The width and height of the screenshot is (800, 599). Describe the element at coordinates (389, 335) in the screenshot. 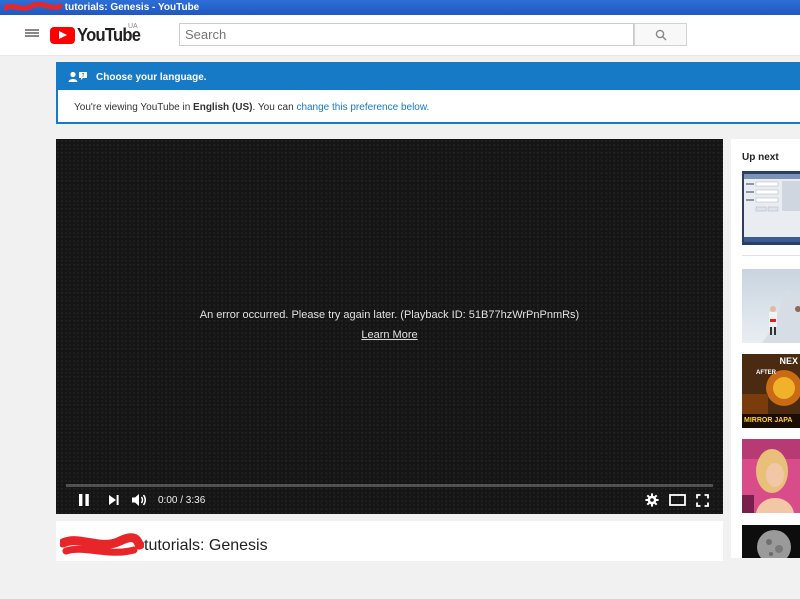

I see `learn-more-link: Learn More` at that location.